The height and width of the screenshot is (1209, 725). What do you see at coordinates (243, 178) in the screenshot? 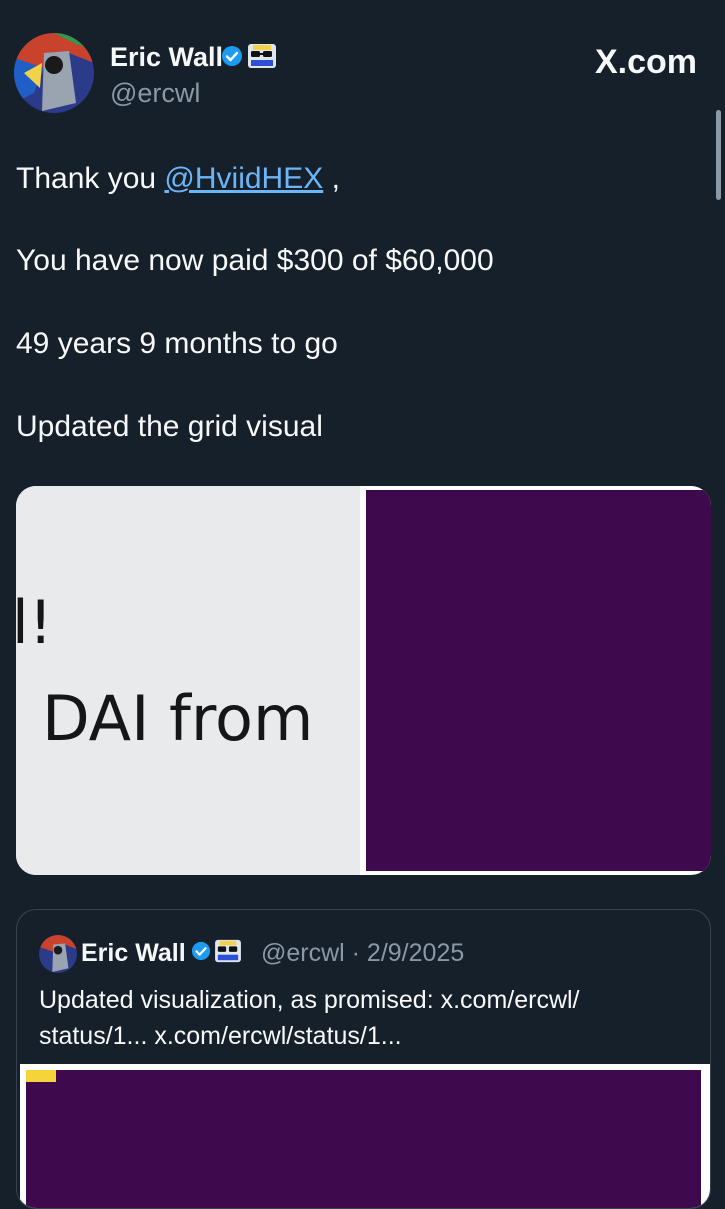
I see `mention-link: @HviidHEX` at bounding box center [243, 178].